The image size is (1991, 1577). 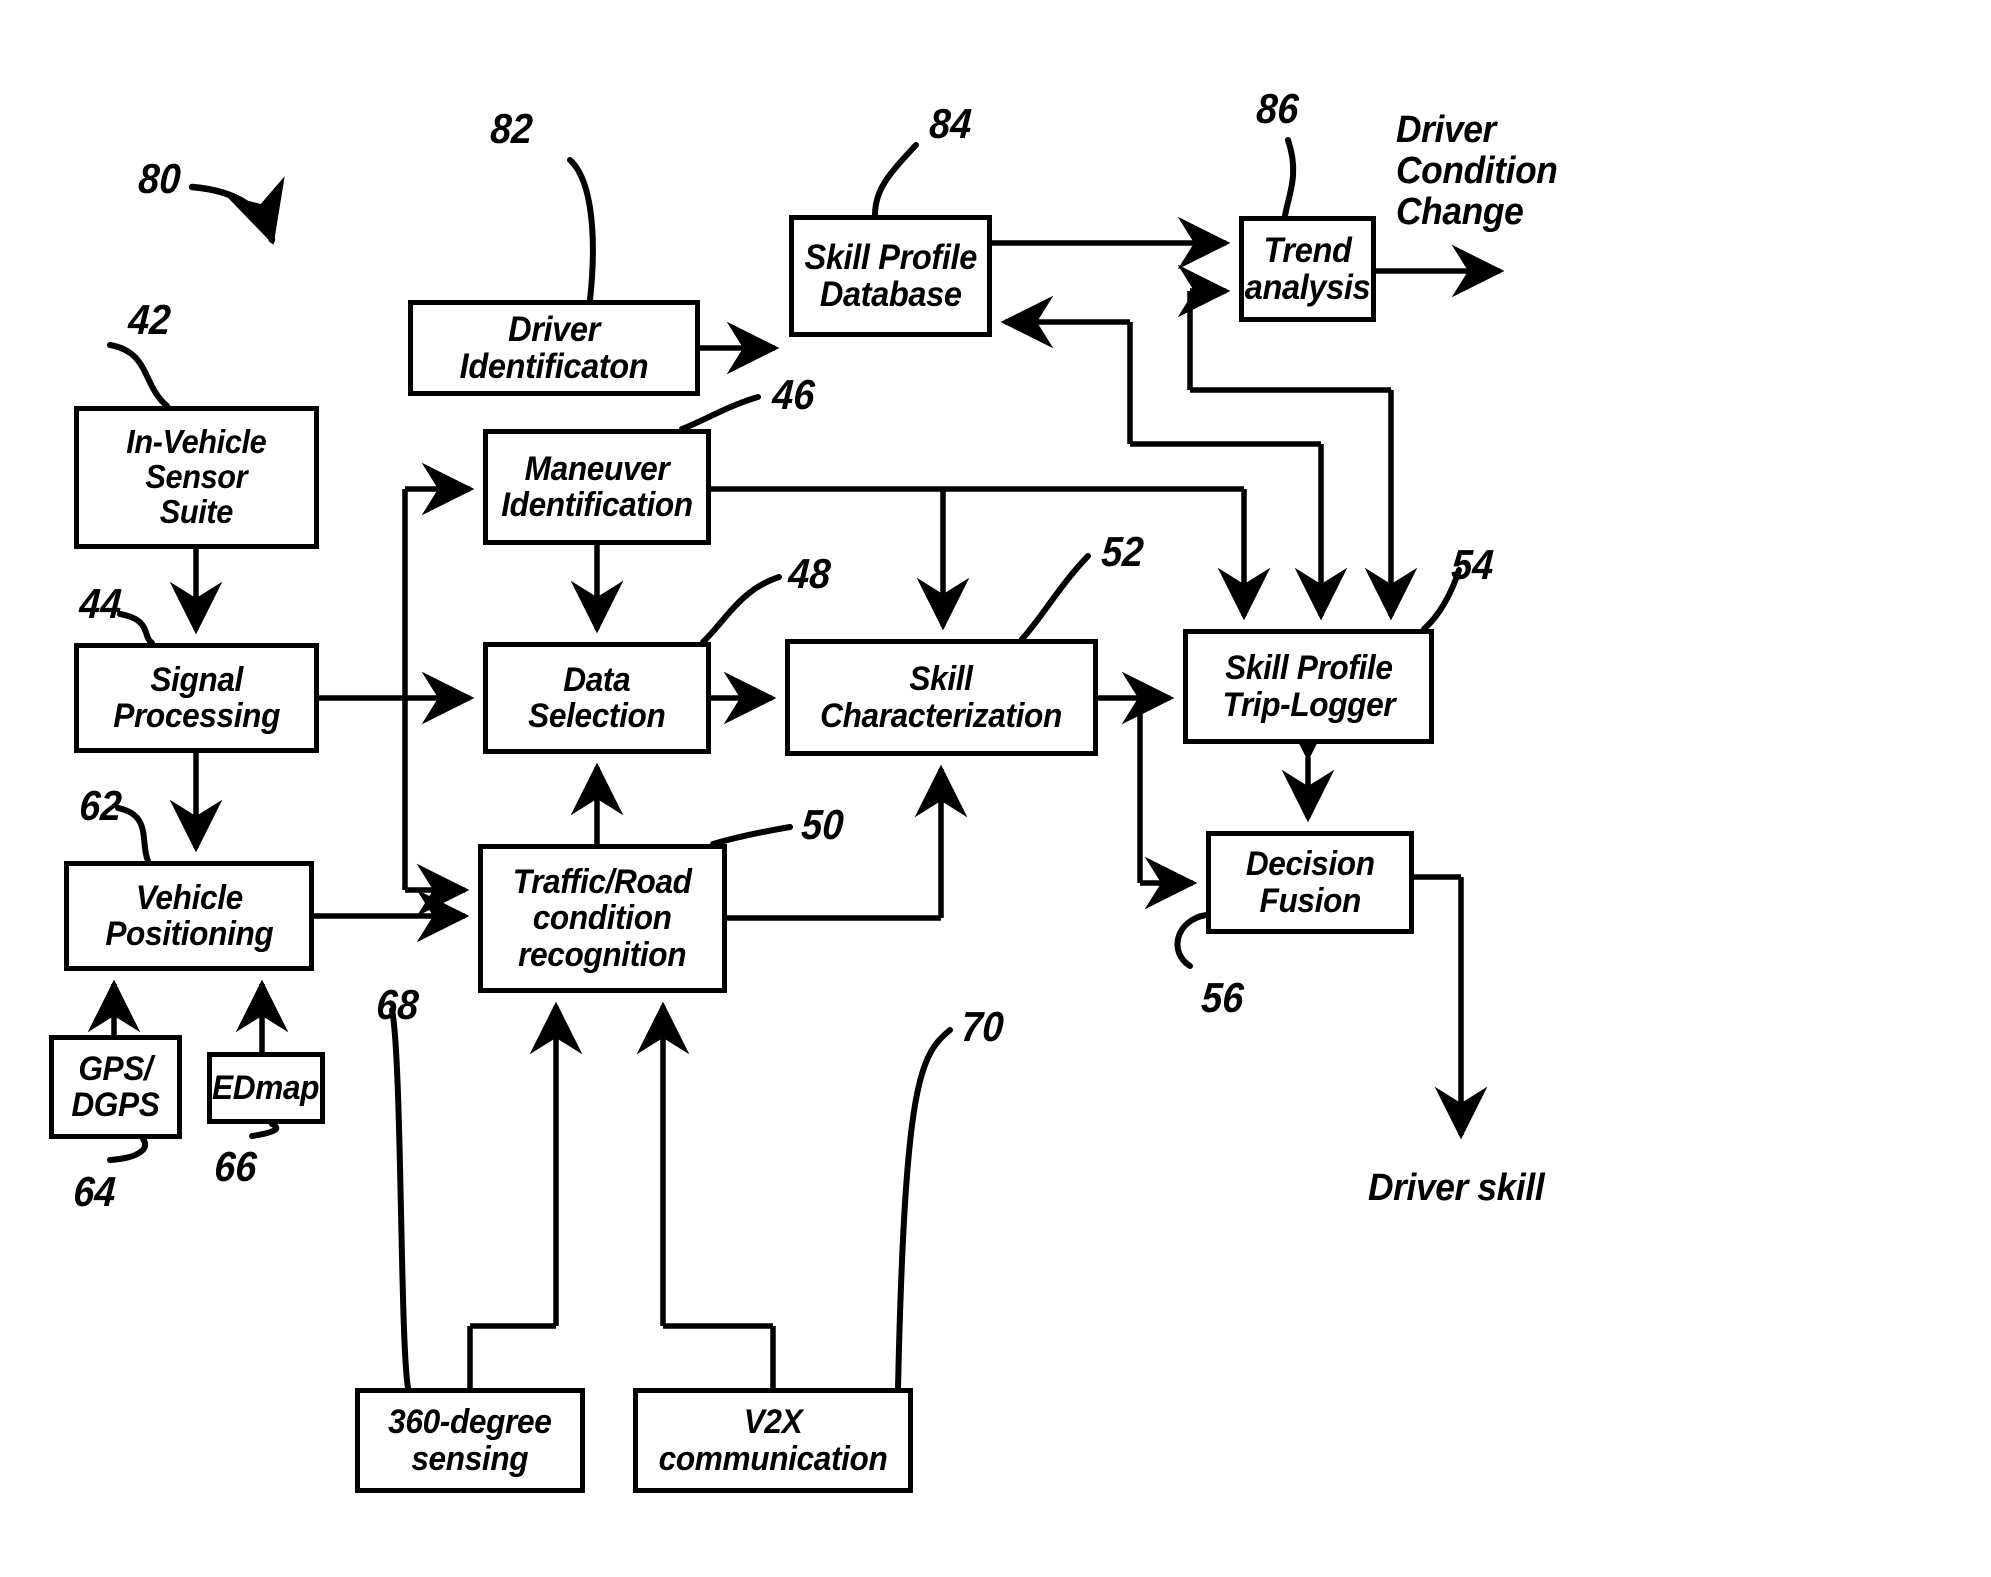 I want to click on block-signal-processing: Signal Processing, so click(x=196, y=698).